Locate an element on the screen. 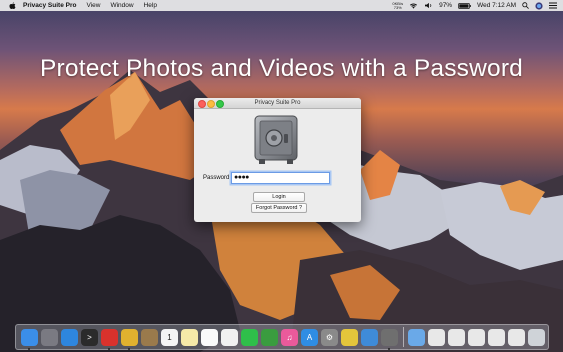 The height and width of the screenshot is (352, 563). battery-percent: 97% is located at coordinates (446, 5).